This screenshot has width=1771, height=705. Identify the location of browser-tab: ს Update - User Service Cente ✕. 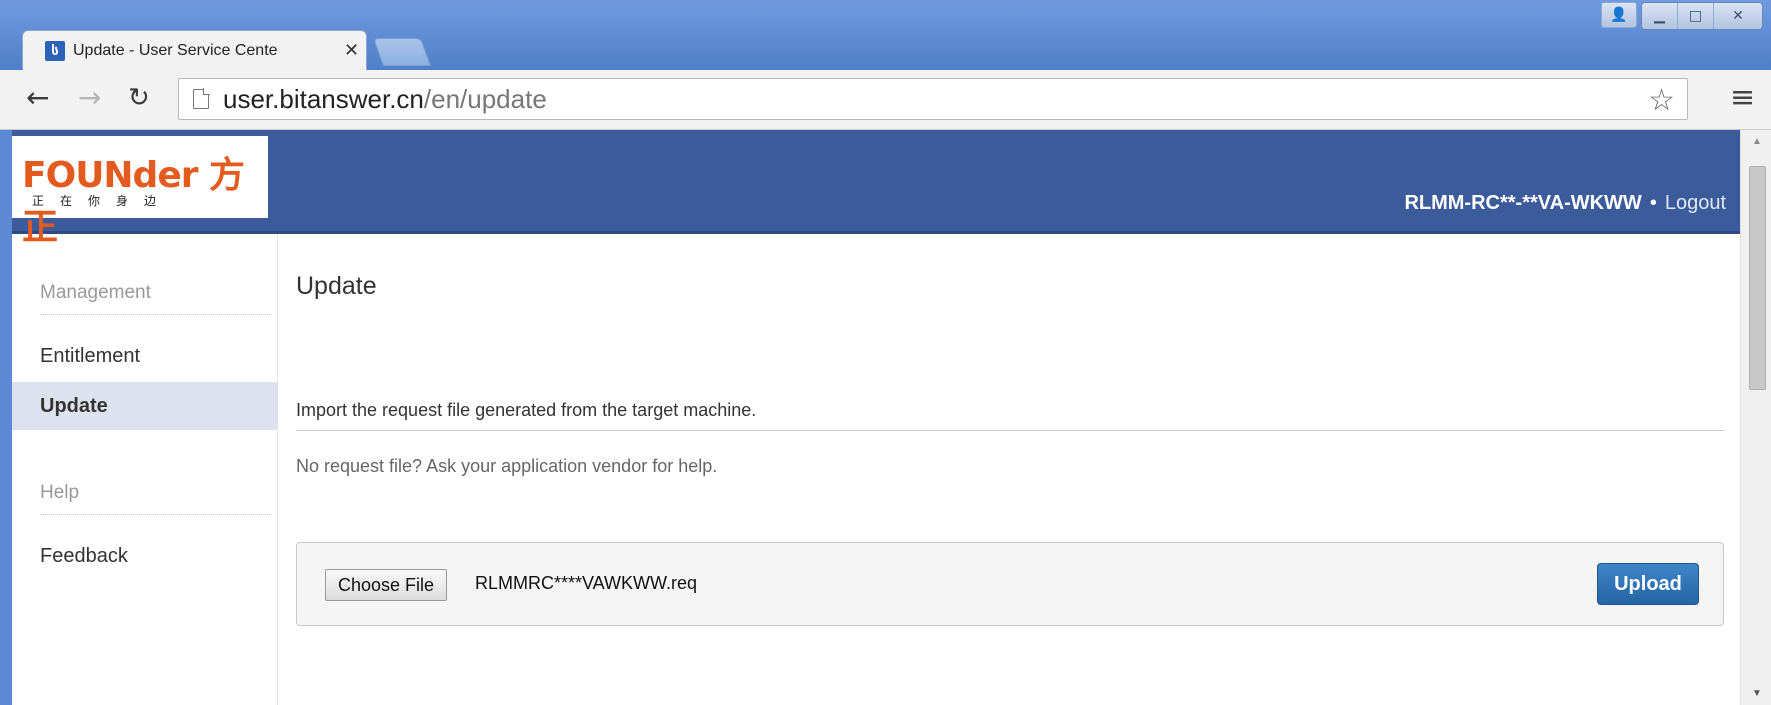
(194, 50).